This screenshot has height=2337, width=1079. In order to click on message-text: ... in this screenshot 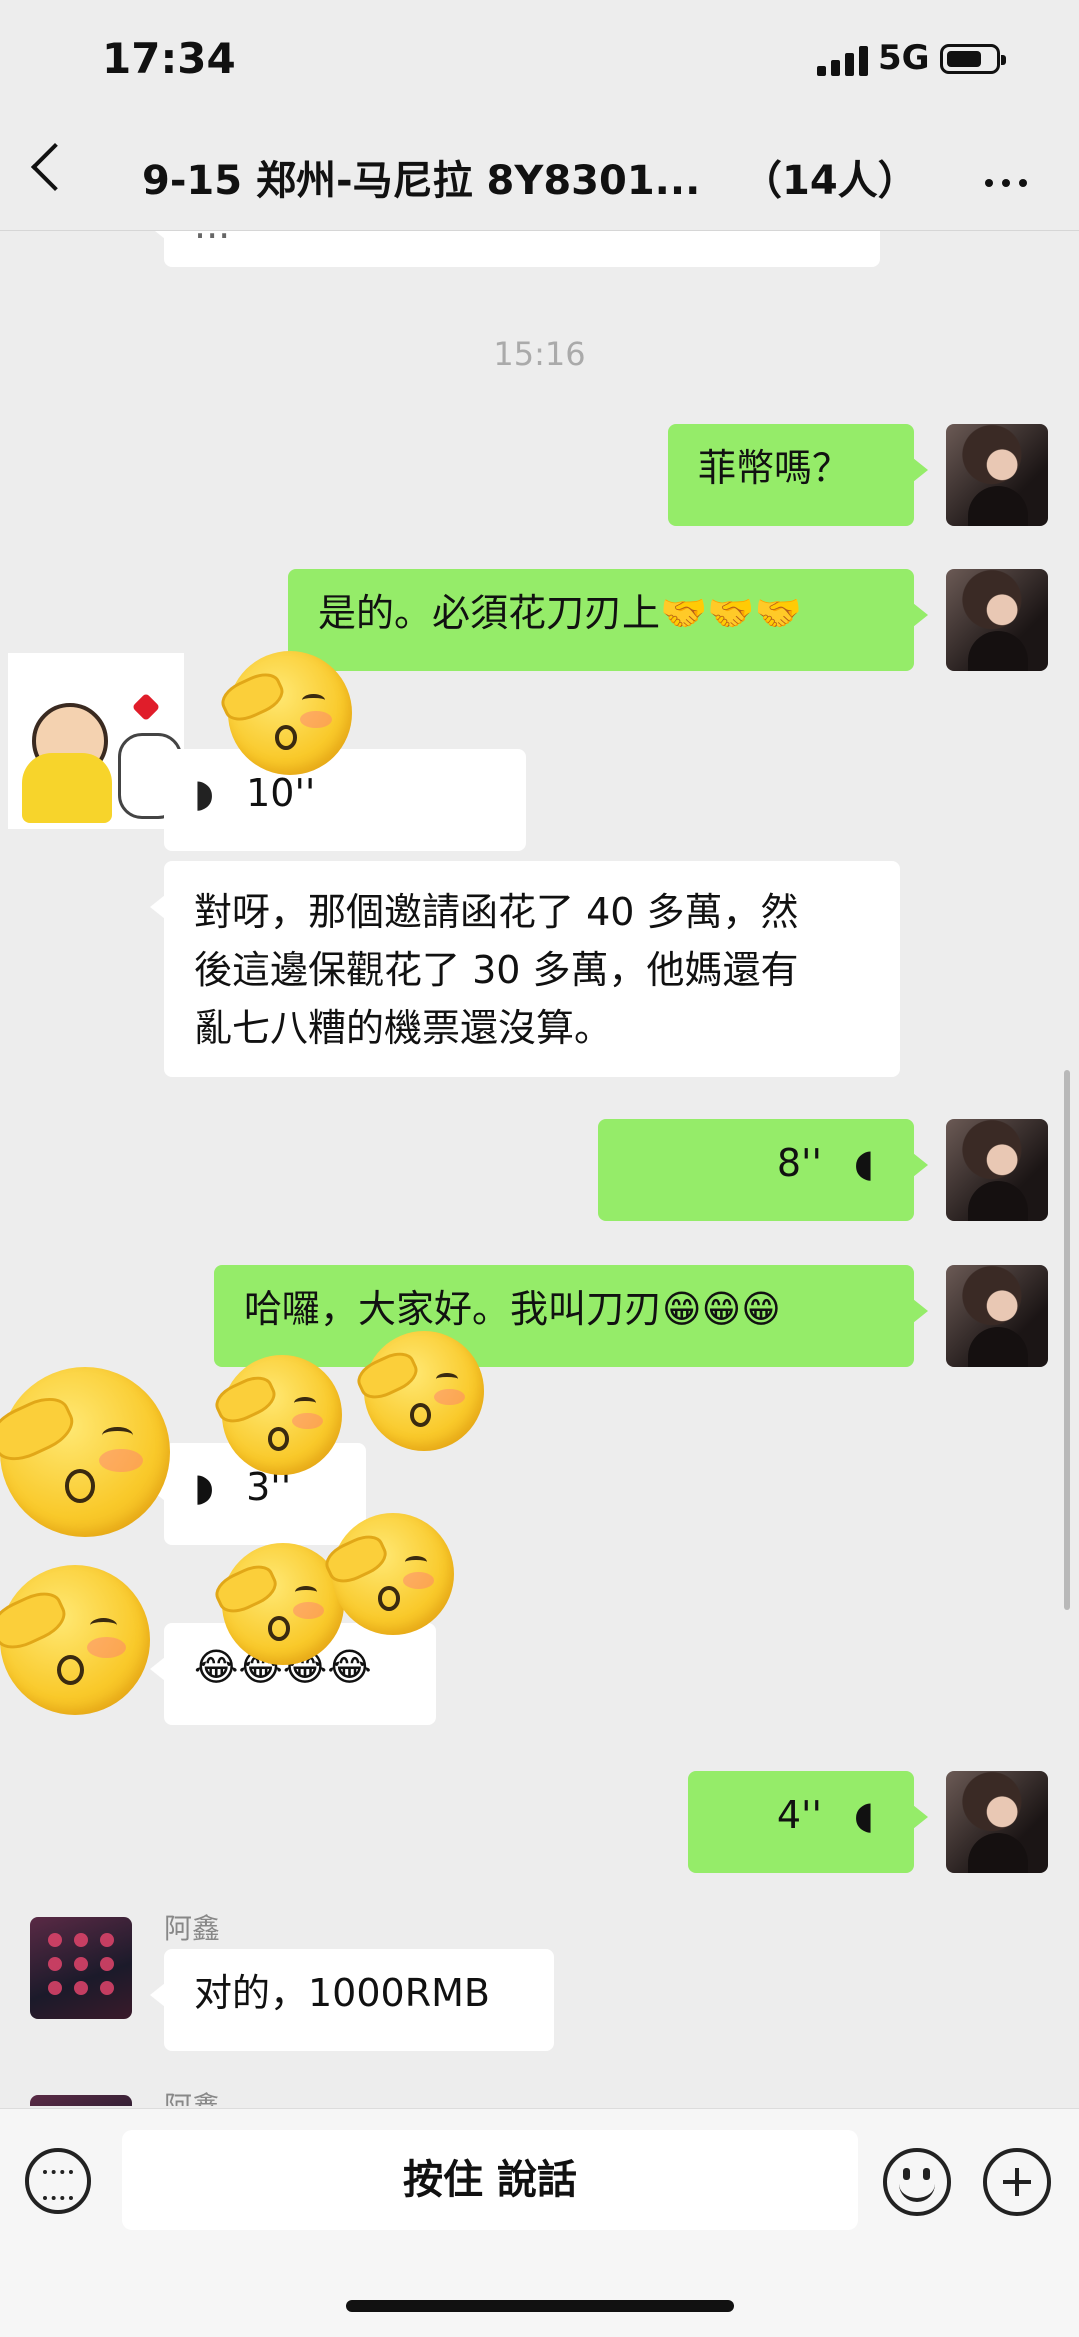, I will do `click(212, 239)`.